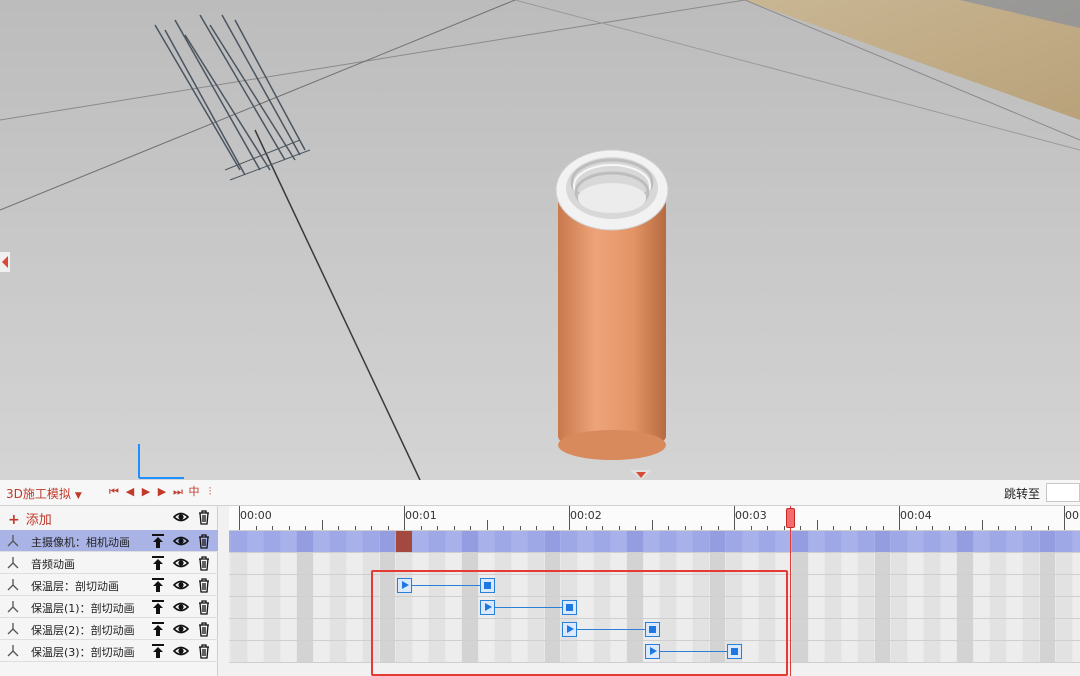  I want to click on track-row: 保温层(1)：剖切动画, so click(109, 607).